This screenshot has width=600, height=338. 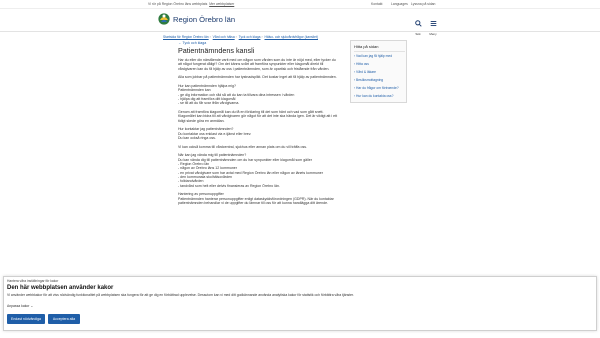 I want to click on toc-item: › Har du frågor om förtroende?, so click(x=376, y=88).